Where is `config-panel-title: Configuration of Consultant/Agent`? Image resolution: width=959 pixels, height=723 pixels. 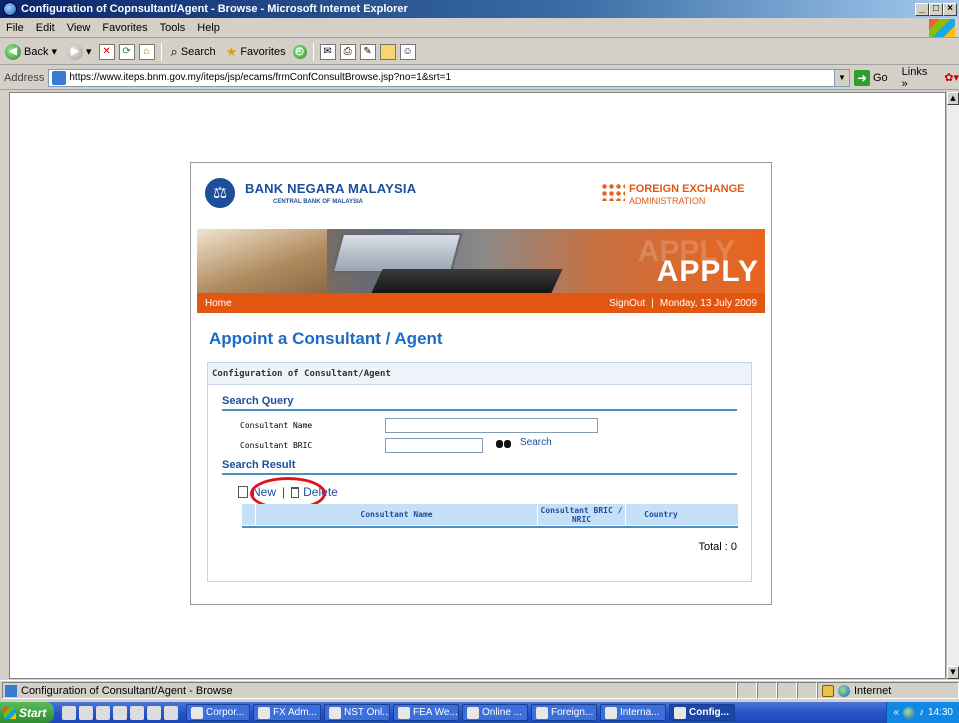 config-panel-title: Configuration of Consultant/Agent is located at coordinates (479, 374).